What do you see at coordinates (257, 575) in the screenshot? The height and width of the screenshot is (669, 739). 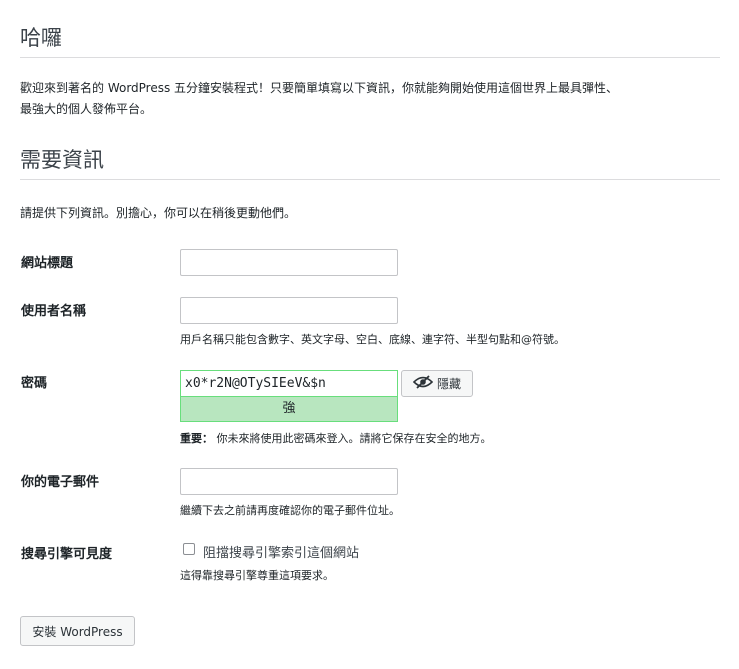 I see `search-visibility-help: 這得靠搜尋引擎尊重這項要求。` at bounding box center [257, 575].